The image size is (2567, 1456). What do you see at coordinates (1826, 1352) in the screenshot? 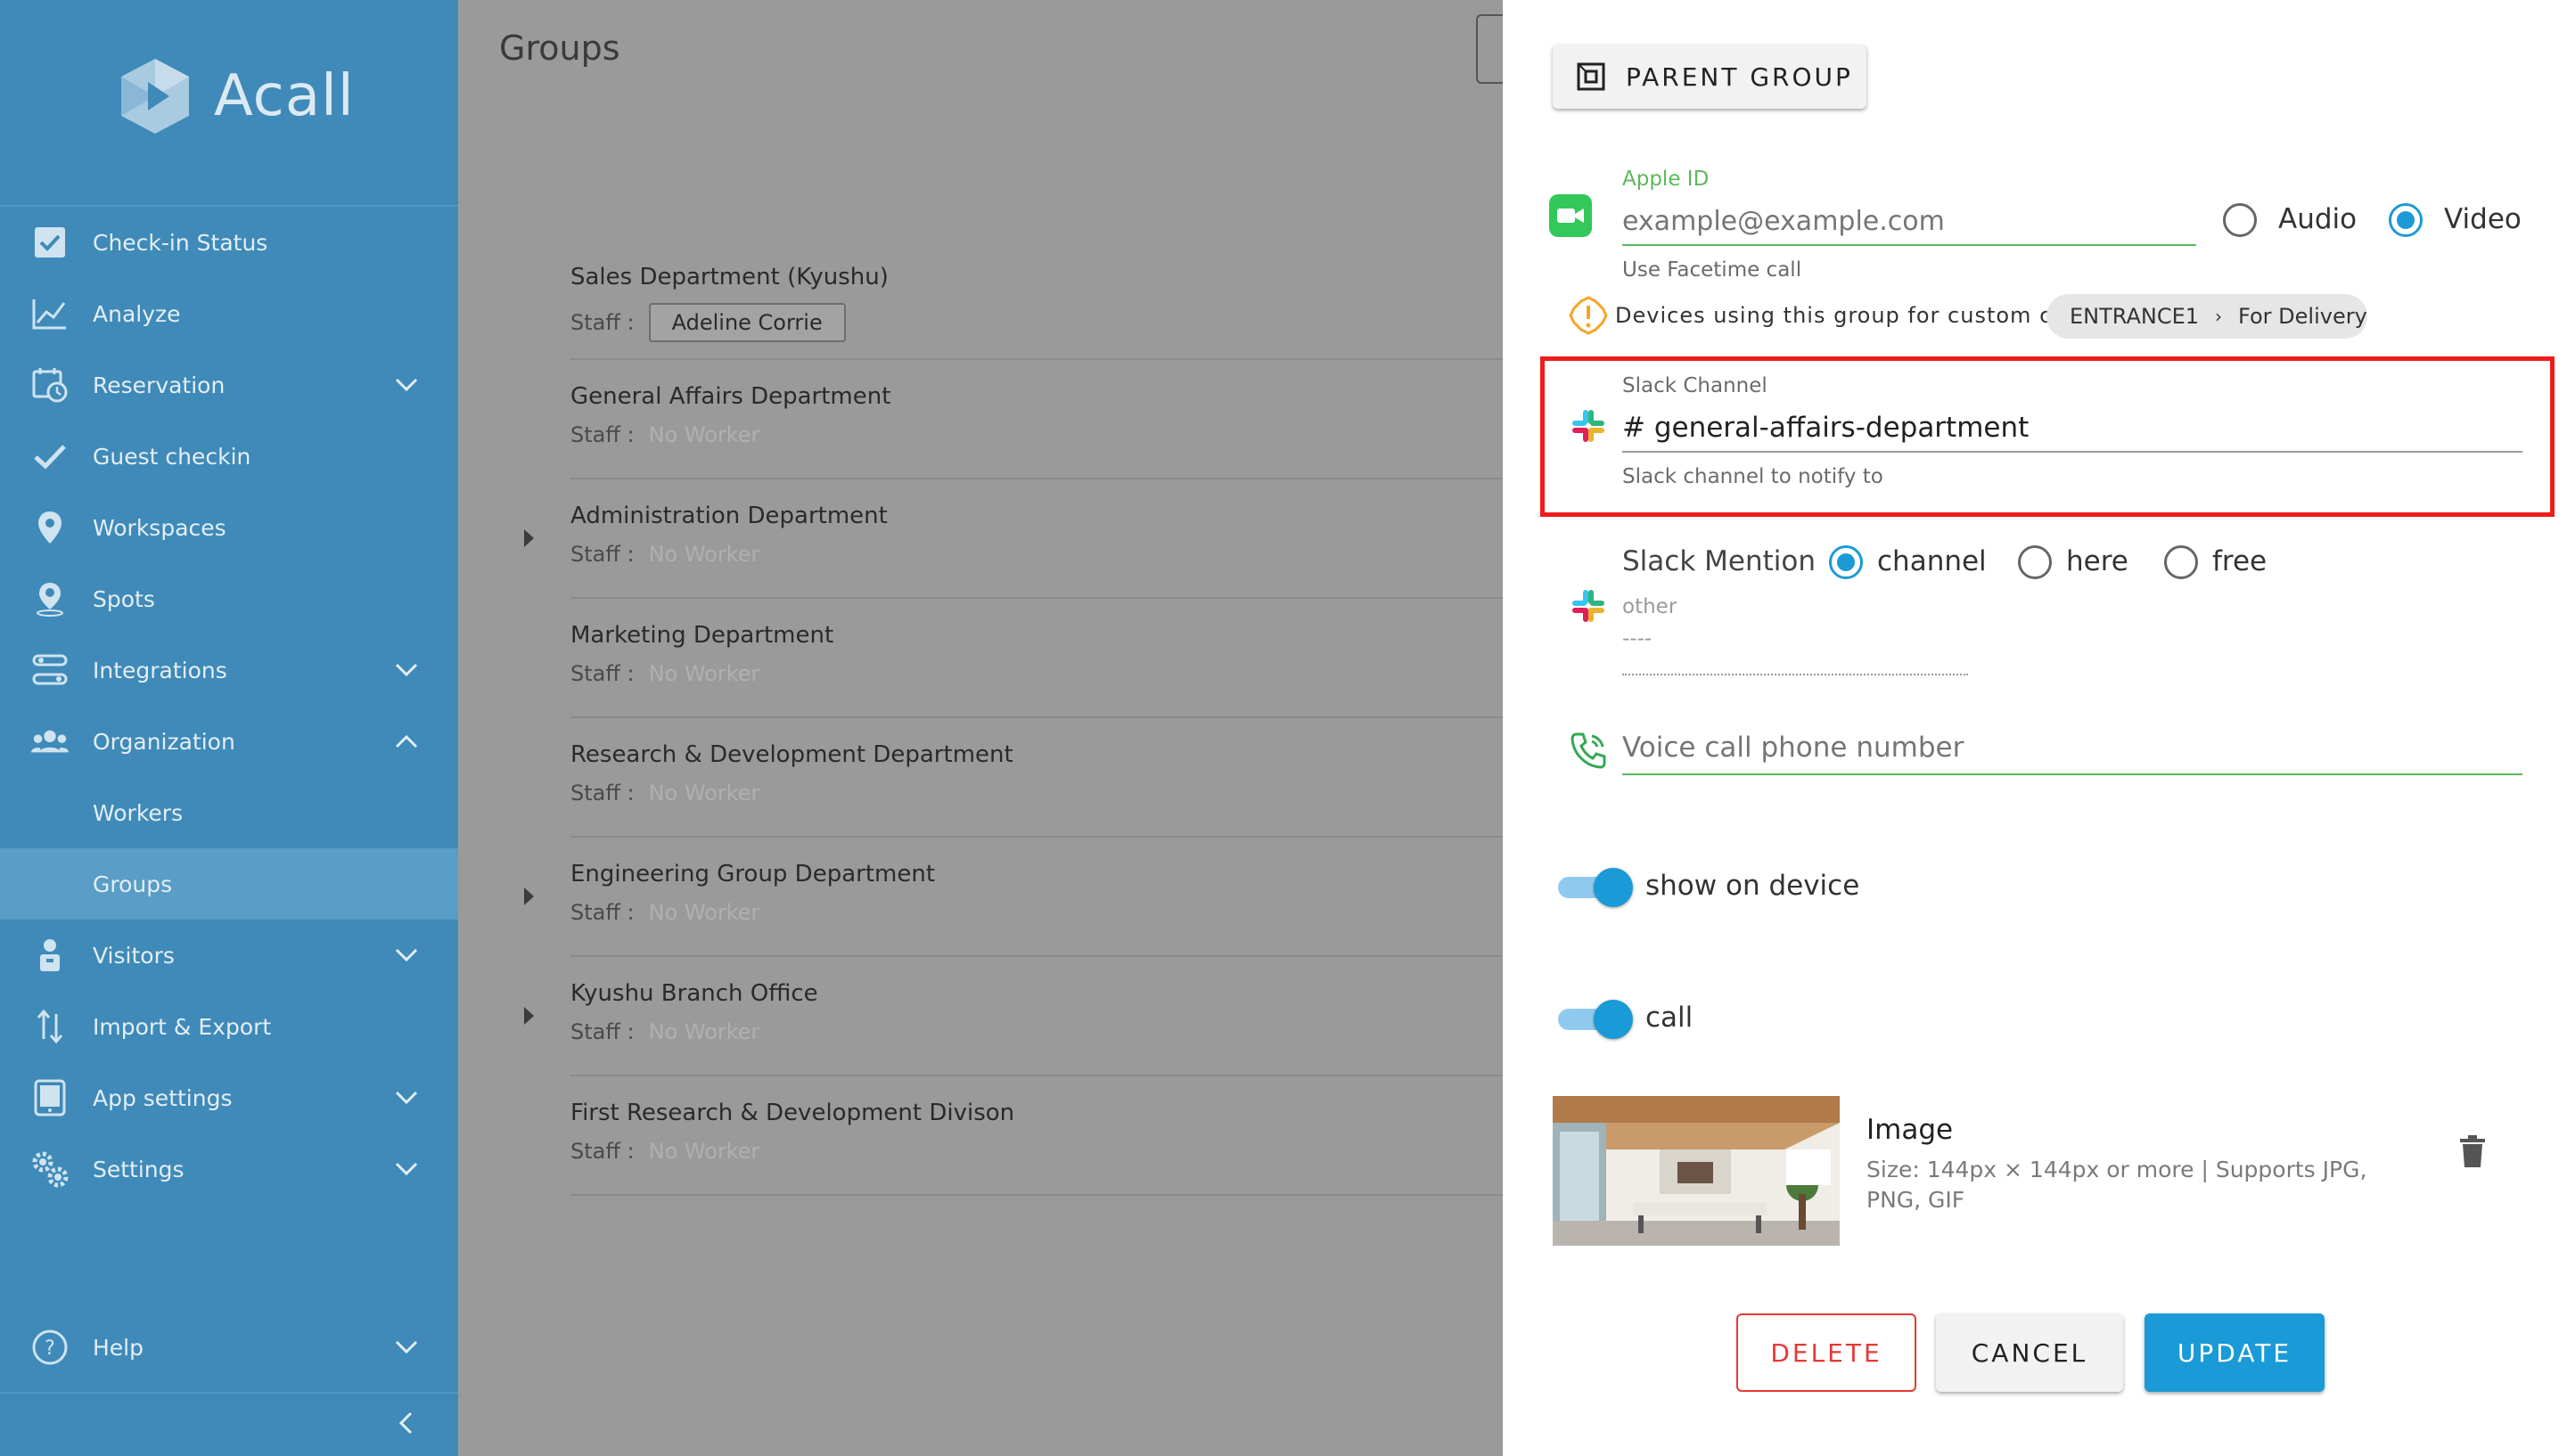
I see `delete-button: DELETE` at bounding box center [1826, 1352].